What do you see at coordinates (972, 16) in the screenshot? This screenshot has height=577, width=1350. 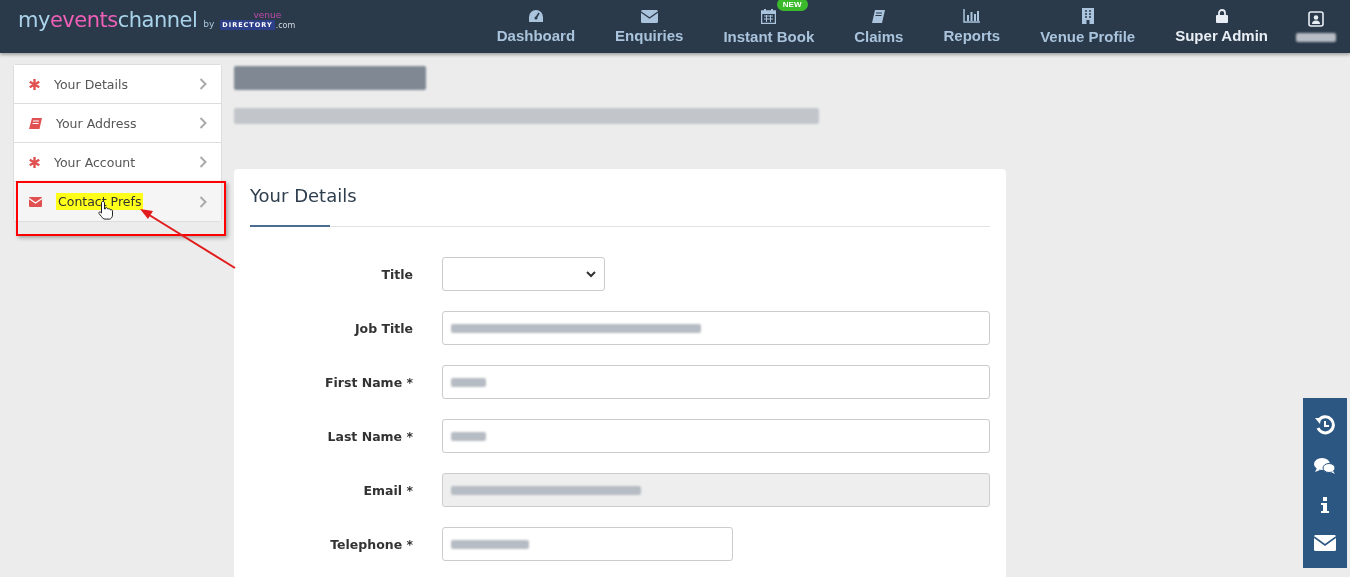 I see `bar-chart-icon` at bounding box center [972, 16].